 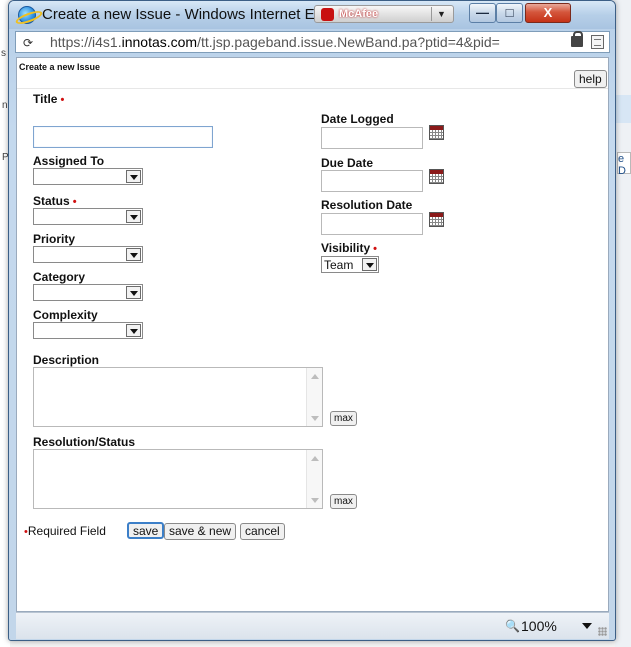 What do you see at coordinates (347, 163) in the screenshot?
I see `due-date-label: Due Date` at bounding box center [347, 163].